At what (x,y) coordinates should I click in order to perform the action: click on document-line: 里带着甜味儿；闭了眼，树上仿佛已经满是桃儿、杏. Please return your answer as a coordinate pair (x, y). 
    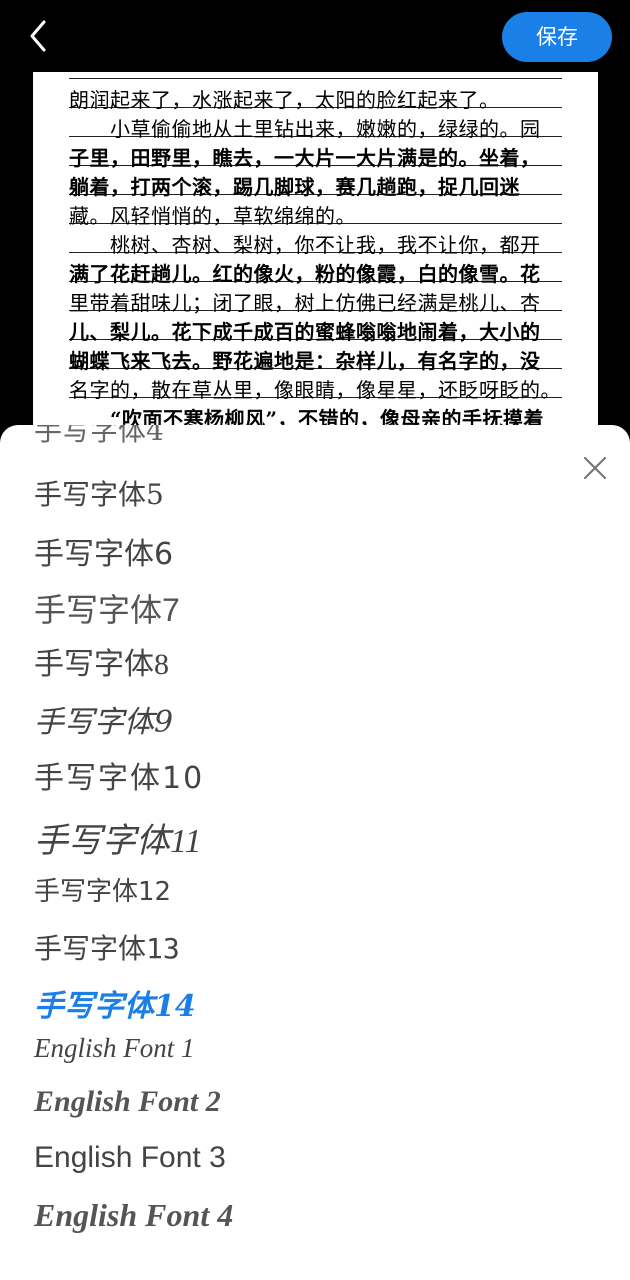
    Looking at the image, I should click on (305, 303).